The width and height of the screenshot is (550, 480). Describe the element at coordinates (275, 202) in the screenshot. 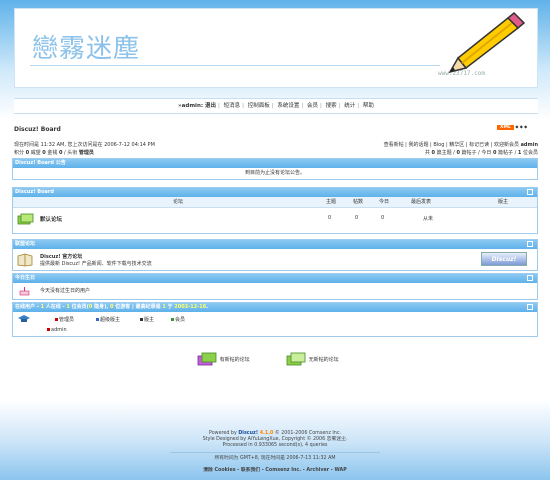

I see `forum-column-headers: 论坛 主题 帖数 今日 最后发表 版主` at that location.